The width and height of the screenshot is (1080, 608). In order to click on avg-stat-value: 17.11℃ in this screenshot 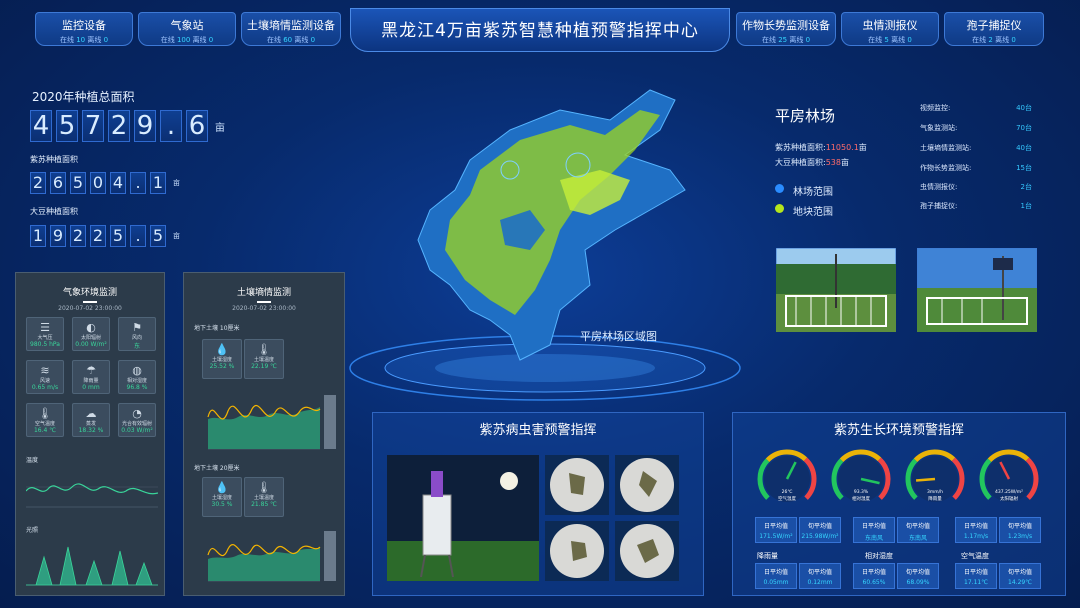, I will do `click(976, 582)`.